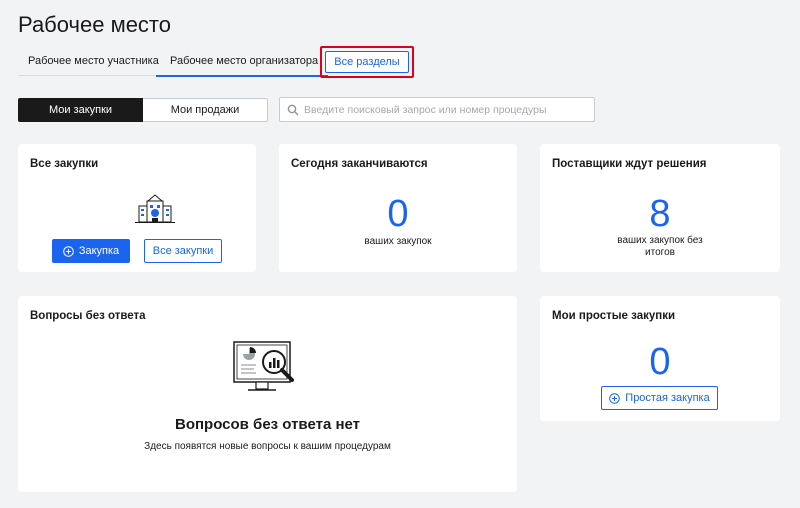 The height and width of the screenshot is (508, 800). What do you see at coordinates (183, 251) in the screenshot?
I see `all-purchases-button: Все закупки` at bounding box center [183, 251].